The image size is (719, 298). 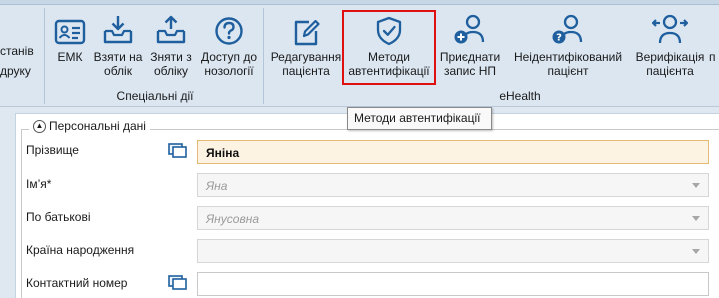 What do you see at coordinates (470, 64) in the screenshot?
I see `attach-record-button-label: Приєднати запис НП` at bounding box center [470, 64].